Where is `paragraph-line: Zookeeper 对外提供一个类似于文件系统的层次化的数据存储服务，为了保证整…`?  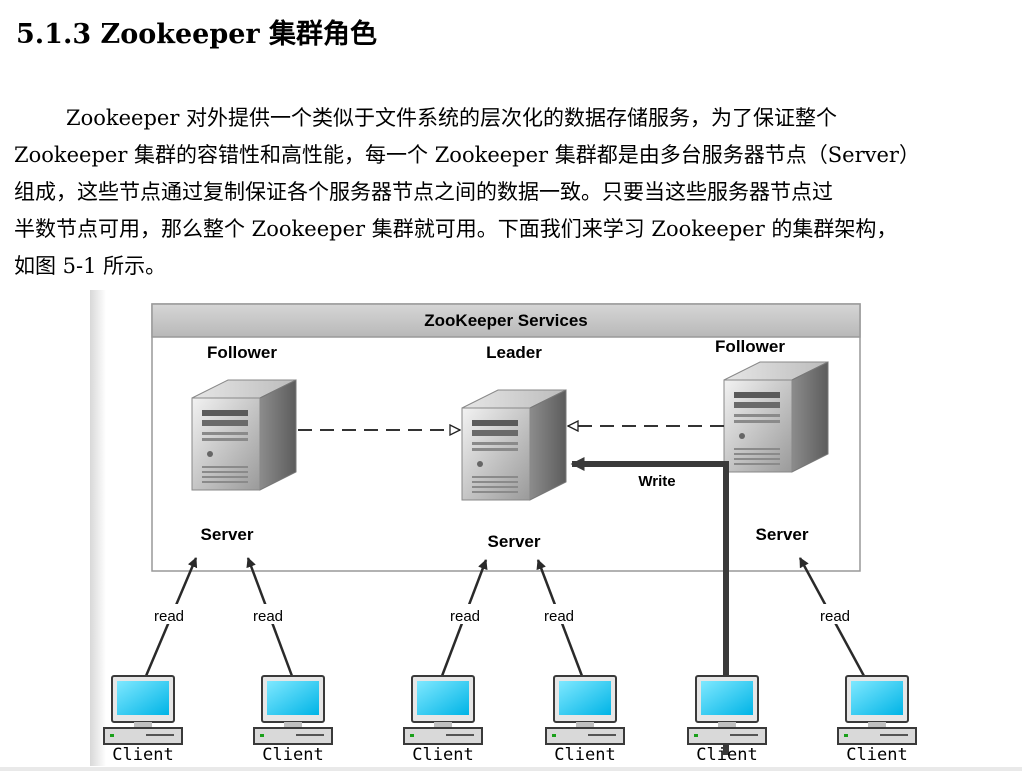 paragraph-line: Zookeeper 对外提供一个类似于文件系统的层次化的数据存储服务，为了保证整… is located at coordinates (452, 118).